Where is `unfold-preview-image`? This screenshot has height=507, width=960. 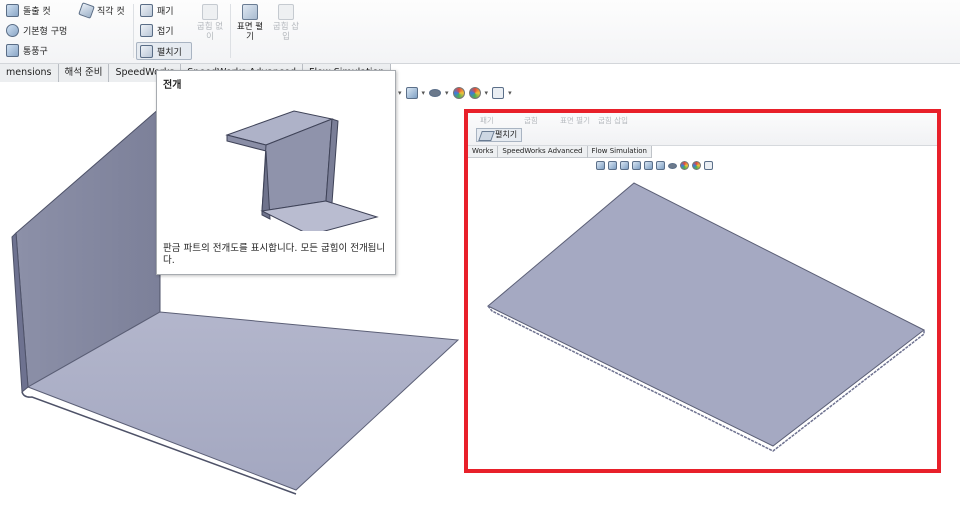 unfold-preview-image is located at coordinates (302, 170).